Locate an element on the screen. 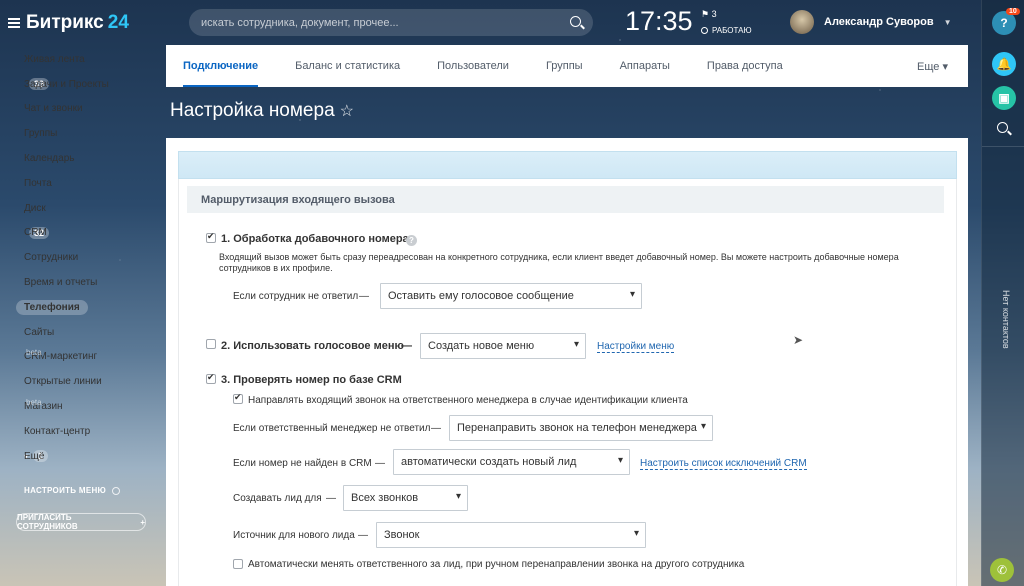  plus-icon: + is located at coordinates (142, 522).